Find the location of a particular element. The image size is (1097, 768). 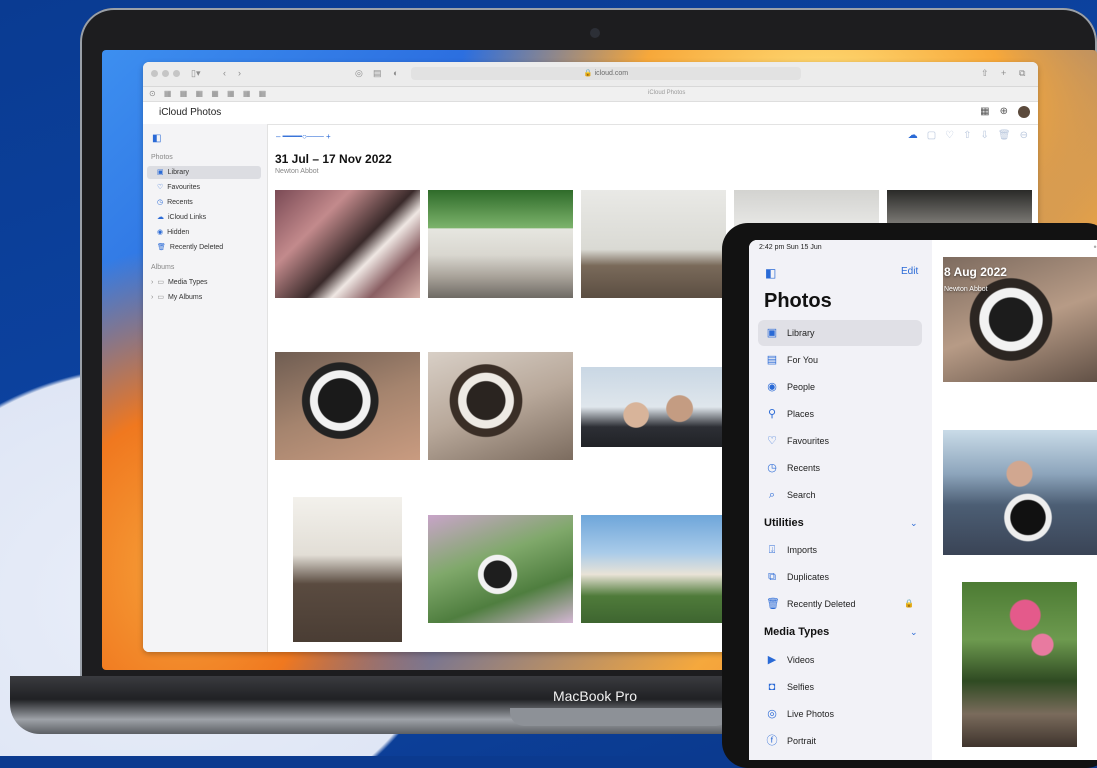

window-controls is located at coordinates (165, 73).